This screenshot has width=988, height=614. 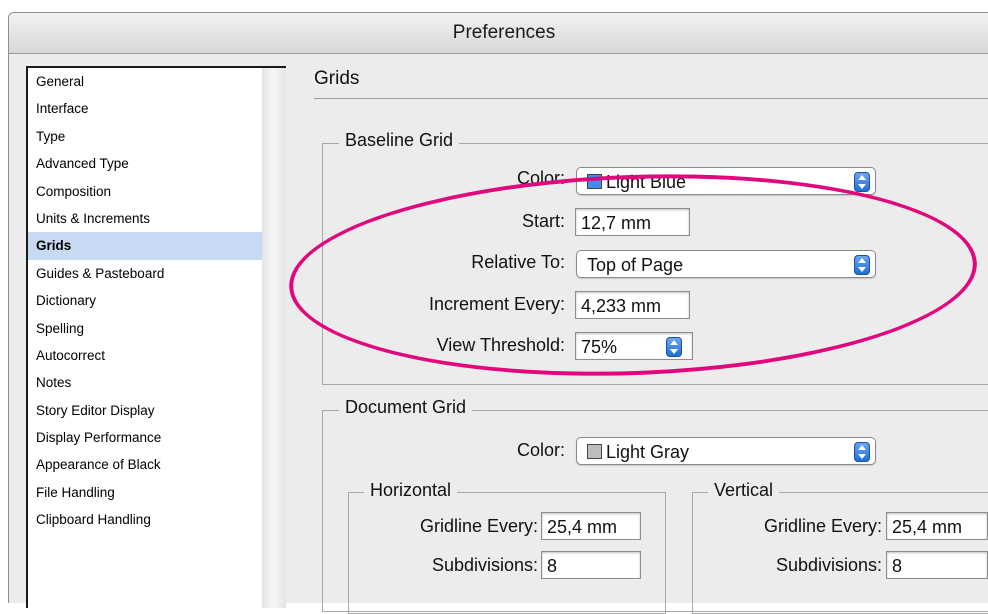 I want to click on sidebar-item-appearance-of-black: Appearance of Black, so click(x=145, y=464).